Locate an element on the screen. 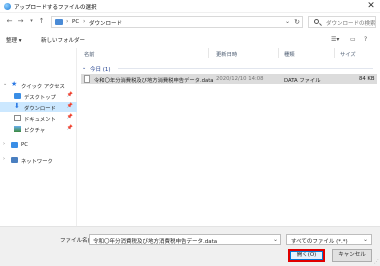 The width and height of the screenshot is (380, 266). sidebar-item-quick-access: ⌄ ★ クイック アクセス is located at coordinates (38, 85).